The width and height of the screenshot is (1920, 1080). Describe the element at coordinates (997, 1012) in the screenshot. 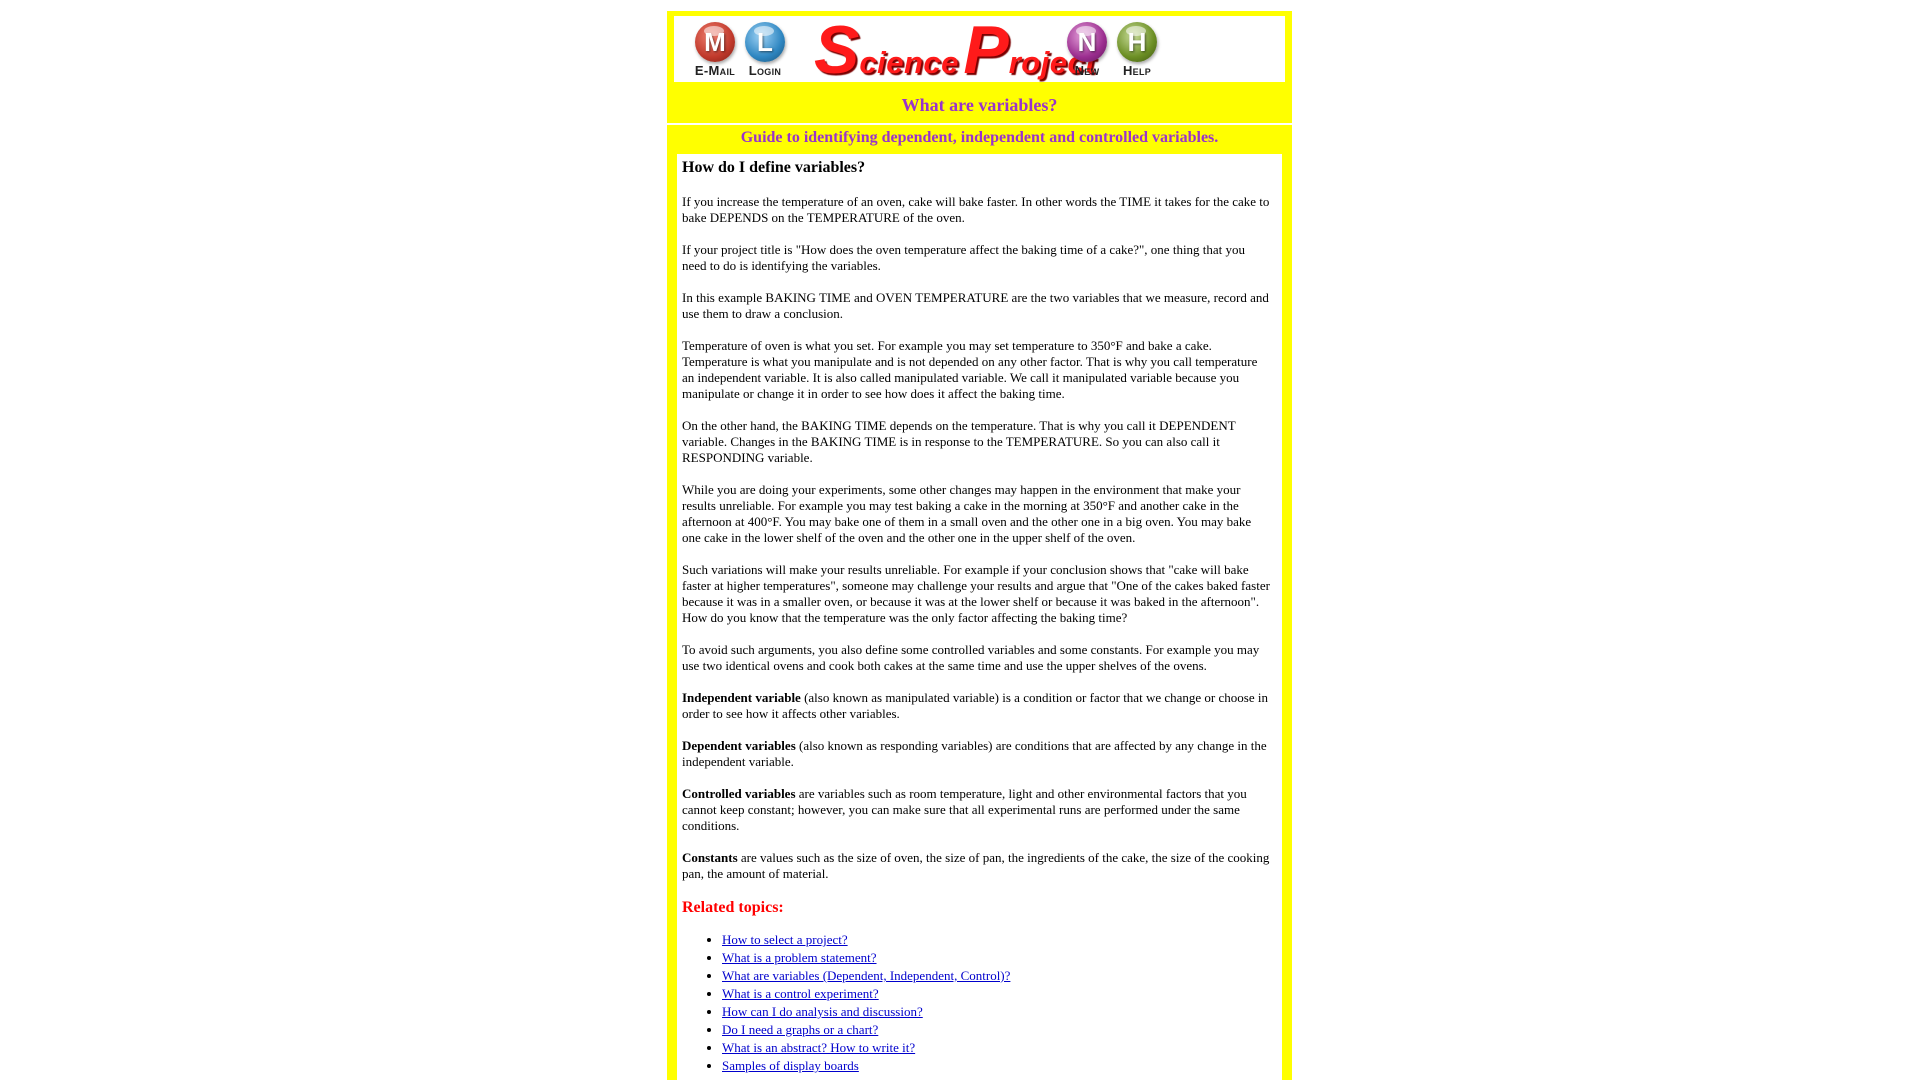

I see `list-item: How can I do analysis and discussion?` at that location.